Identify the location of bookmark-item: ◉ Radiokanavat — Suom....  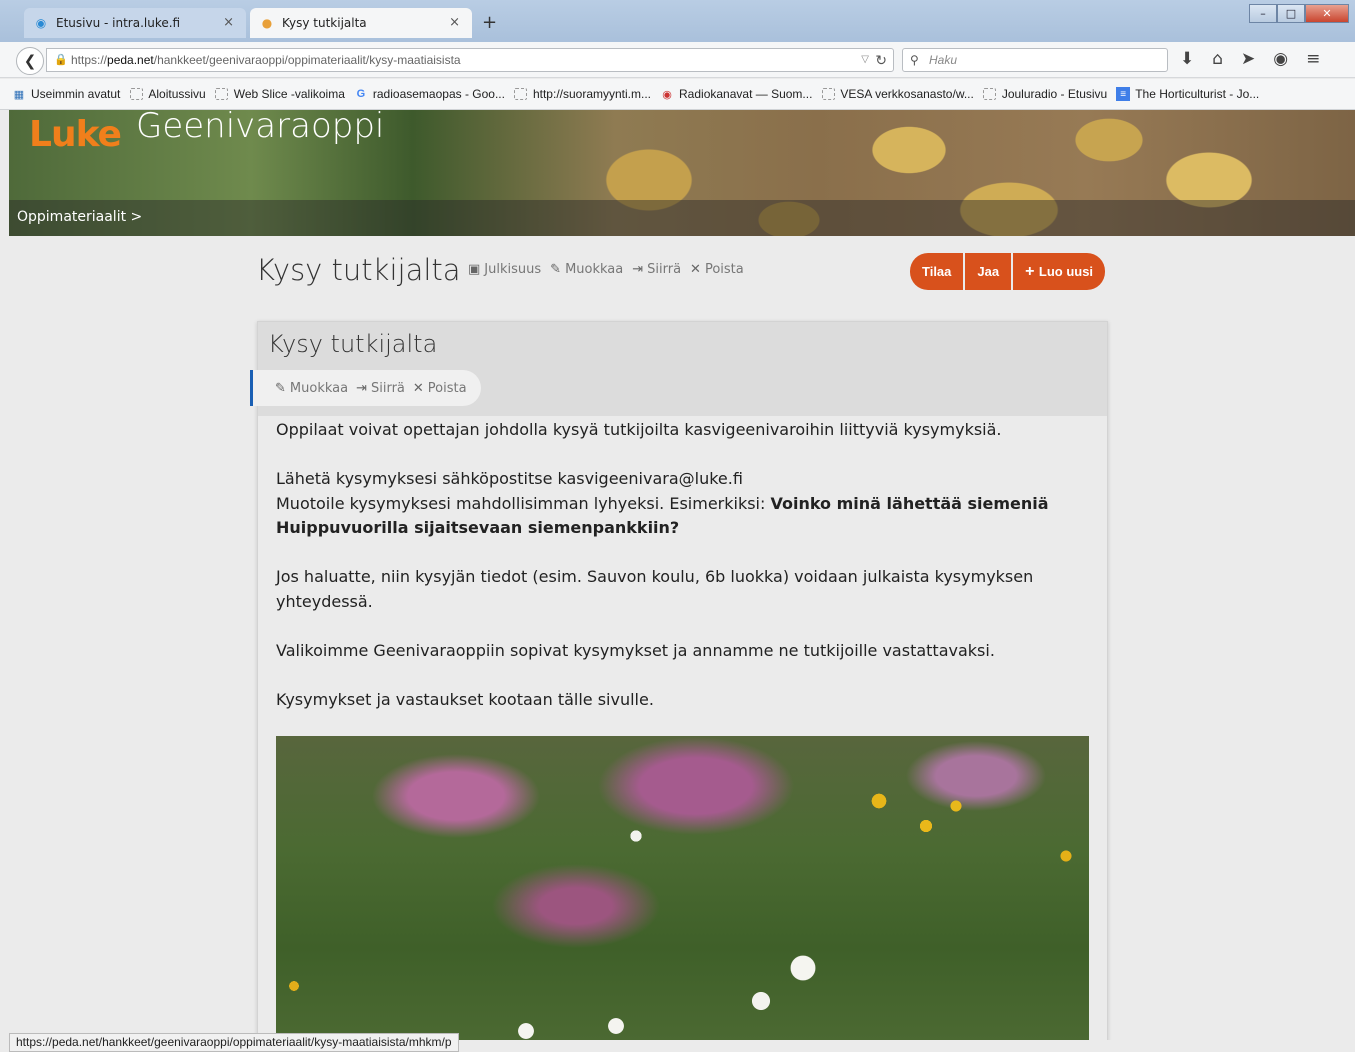
(736, 94).